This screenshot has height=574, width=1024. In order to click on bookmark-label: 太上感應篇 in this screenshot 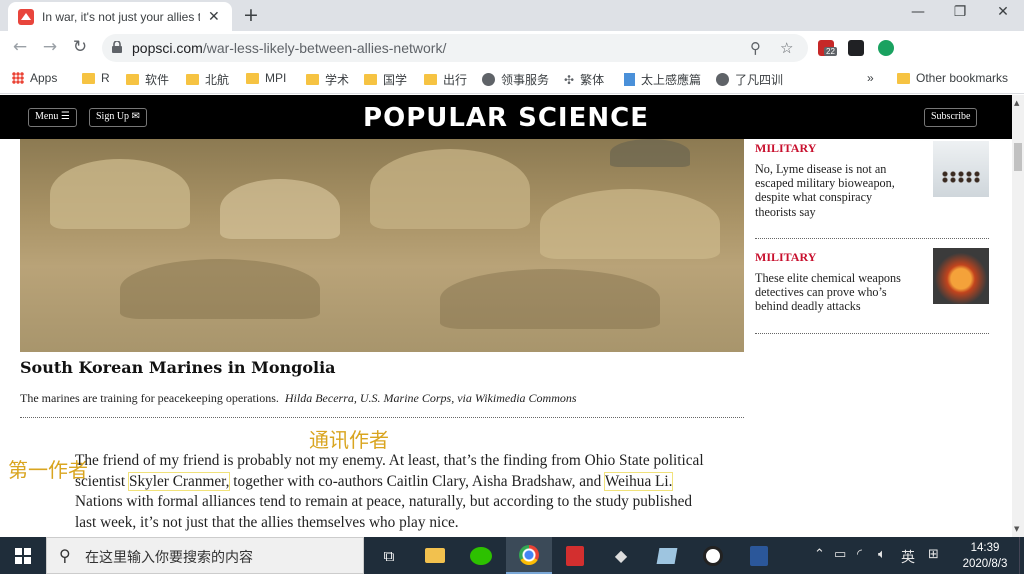, I will do `click(671, 80)`.